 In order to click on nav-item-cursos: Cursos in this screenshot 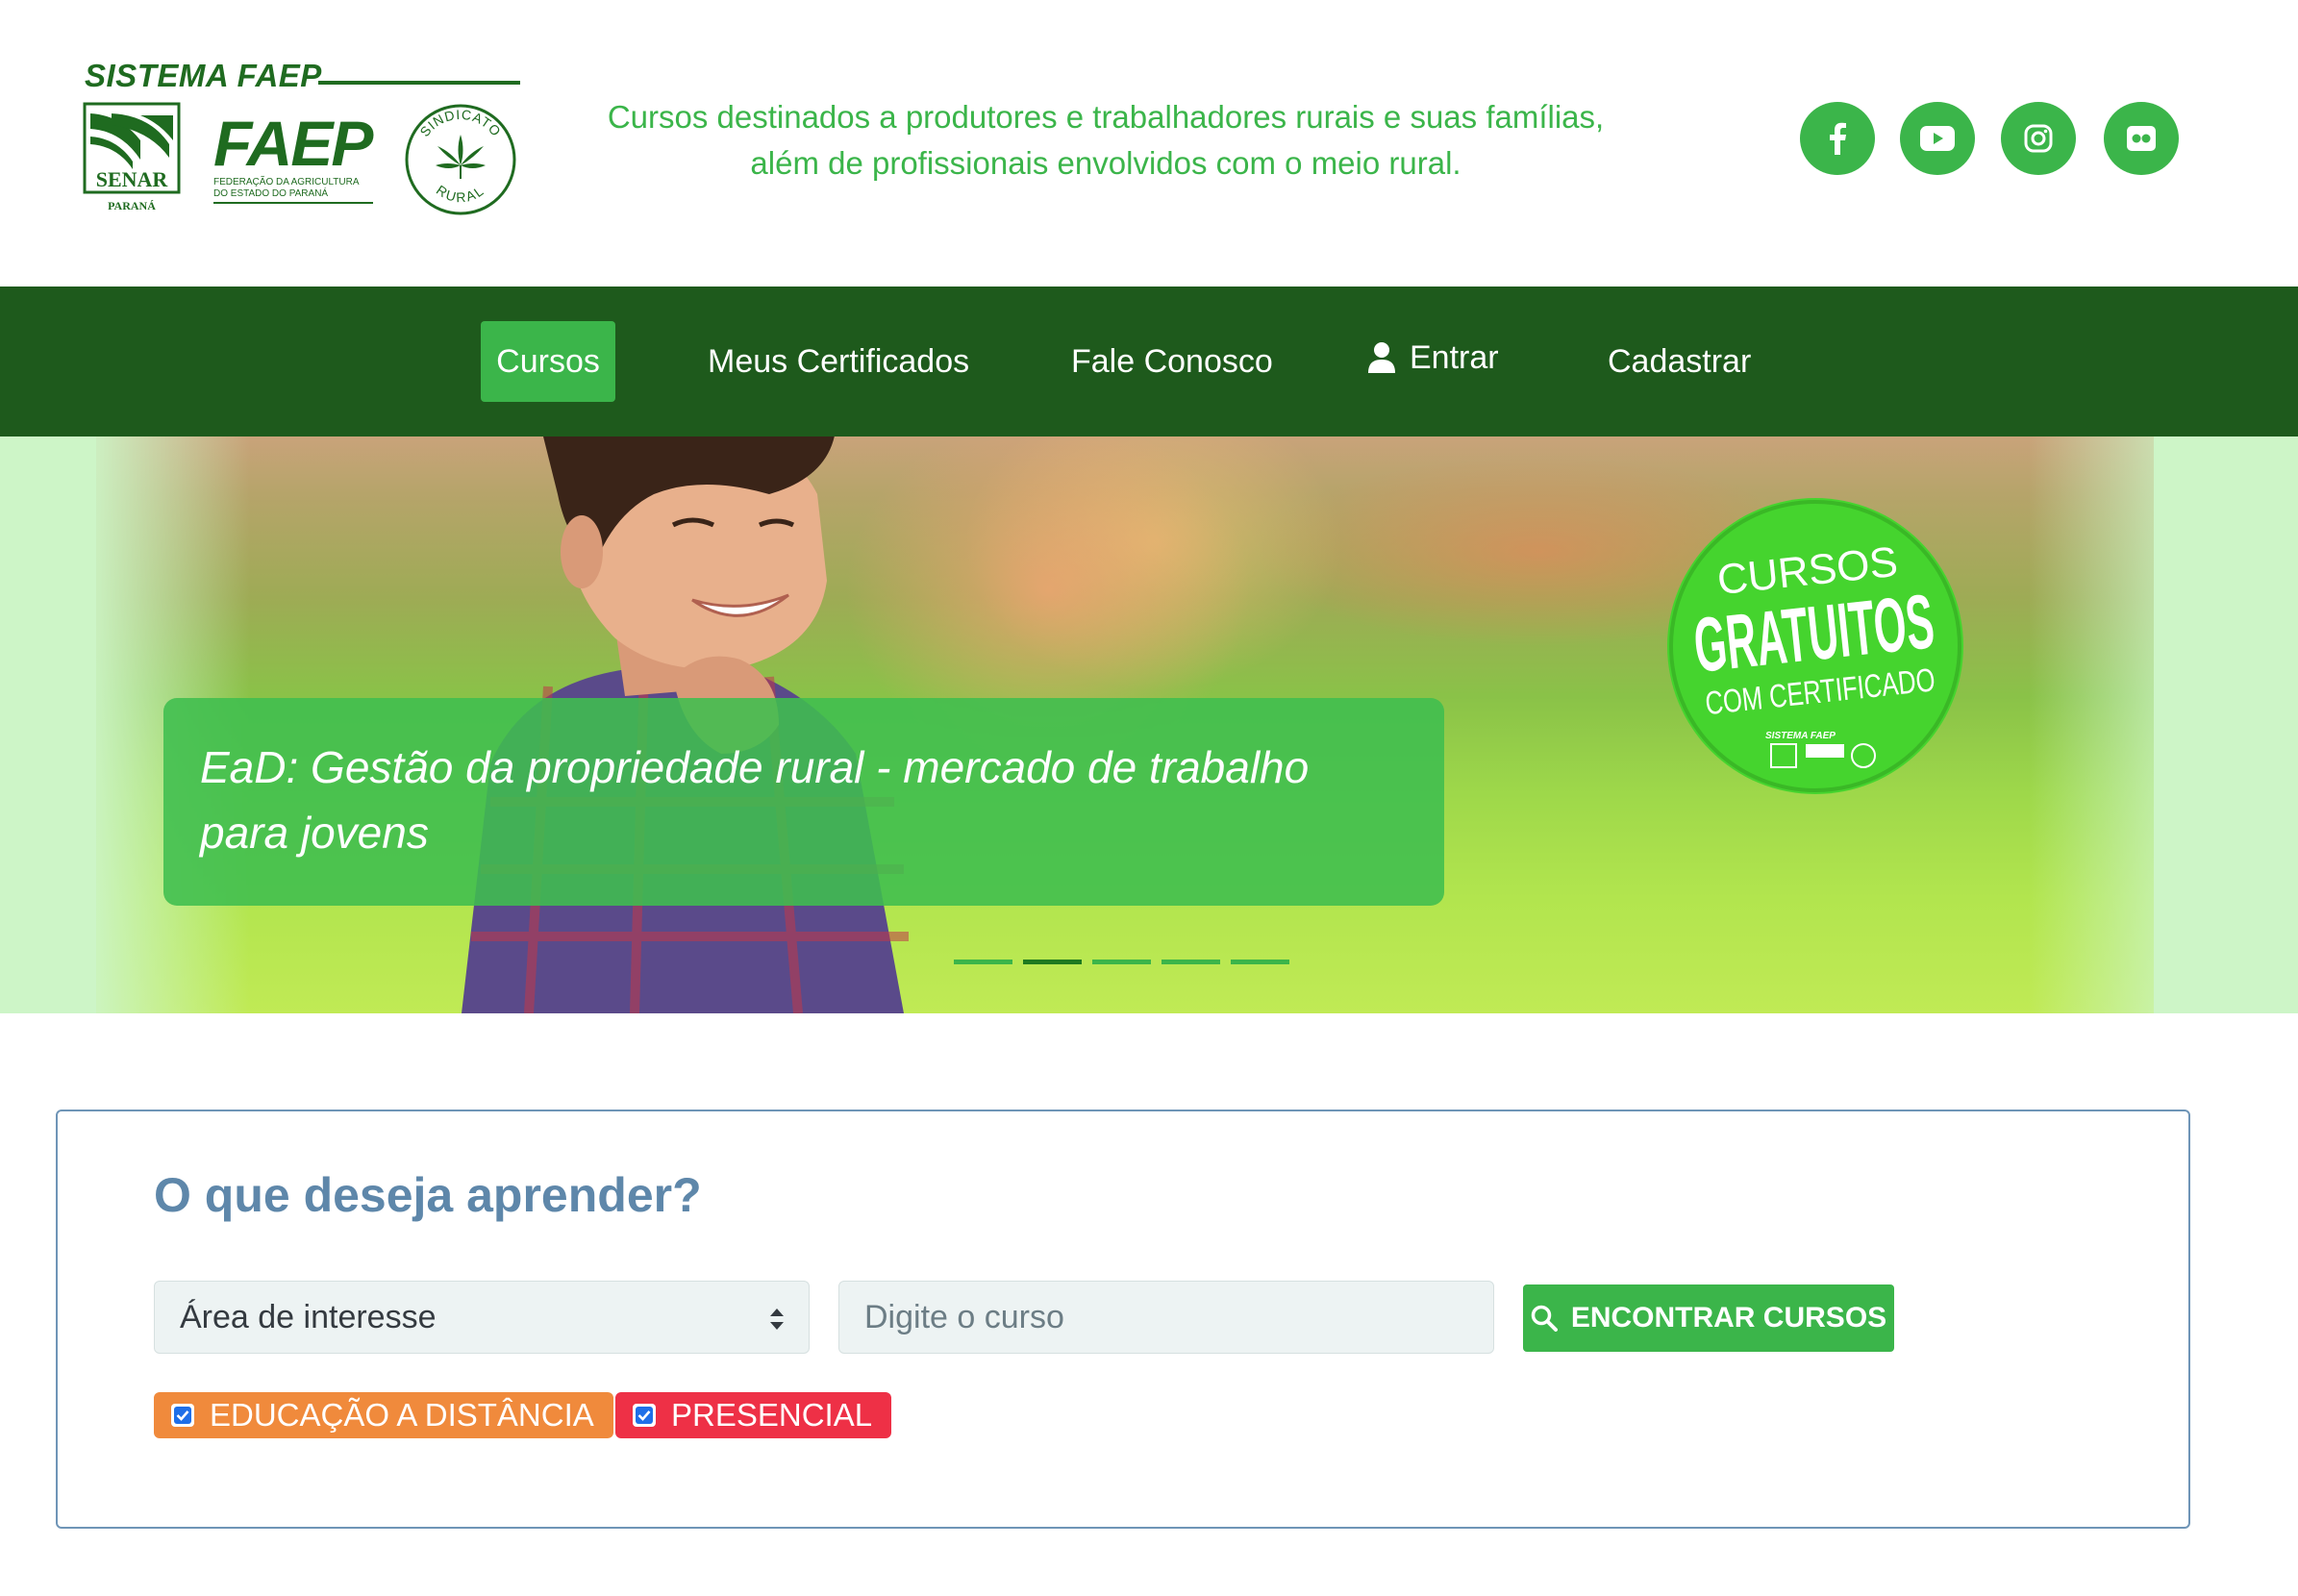, I will do `click(548, 361)`.